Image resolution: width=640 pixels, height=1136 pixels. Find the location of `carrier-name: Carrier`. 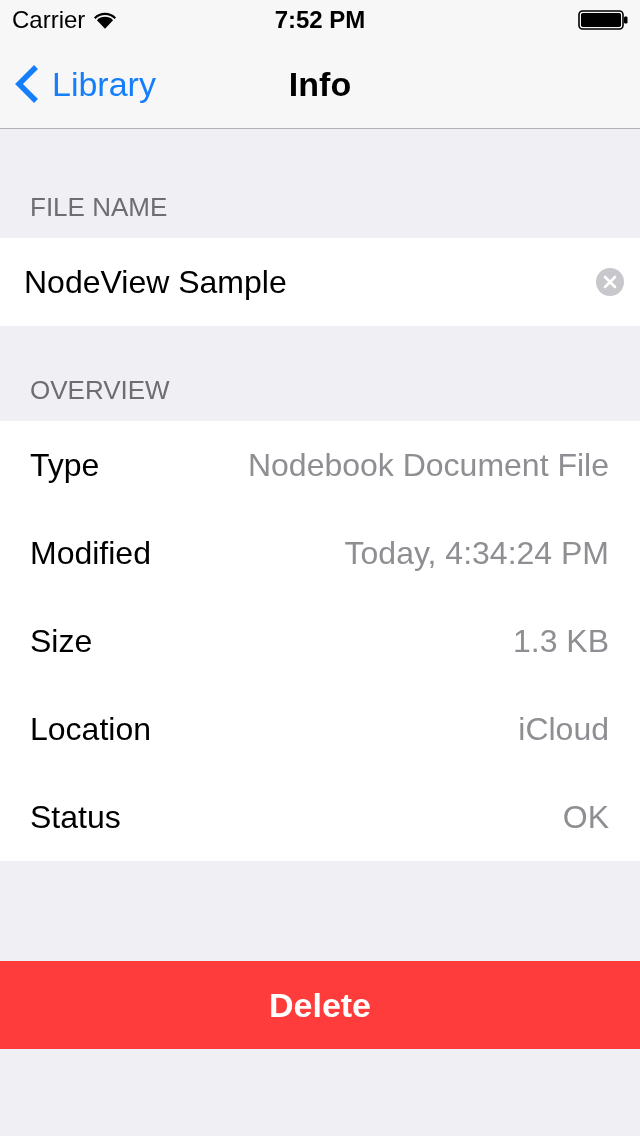

carrier-name: Carrier is located at coordinates (49, 20).